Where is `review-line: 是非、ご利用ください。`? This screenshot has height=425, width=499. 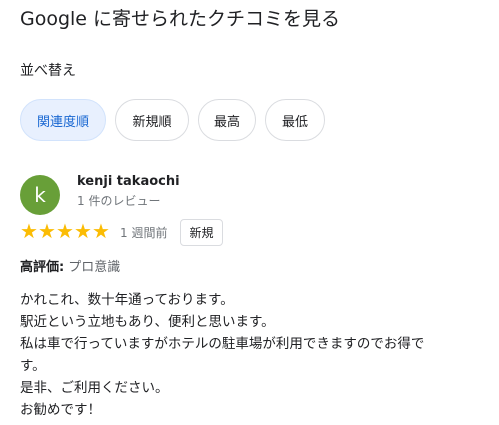 review-line: 是非、ご利用ください。 is located at coordinates (94, 388).